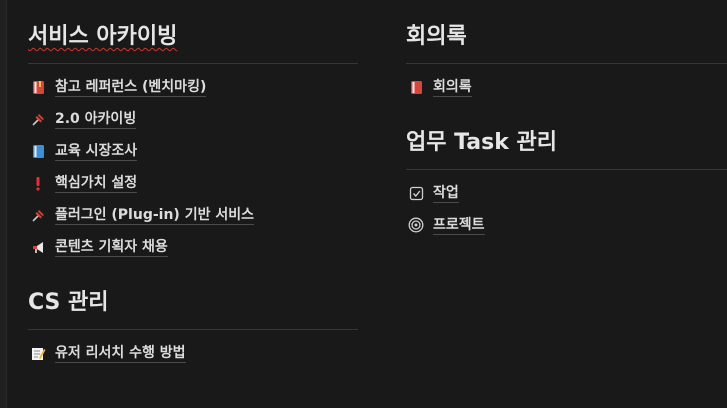 The width and height of the screenshot is (727, 408). I want to click on section-title-tasks: 업무 Task 관리, so click(482, 142).